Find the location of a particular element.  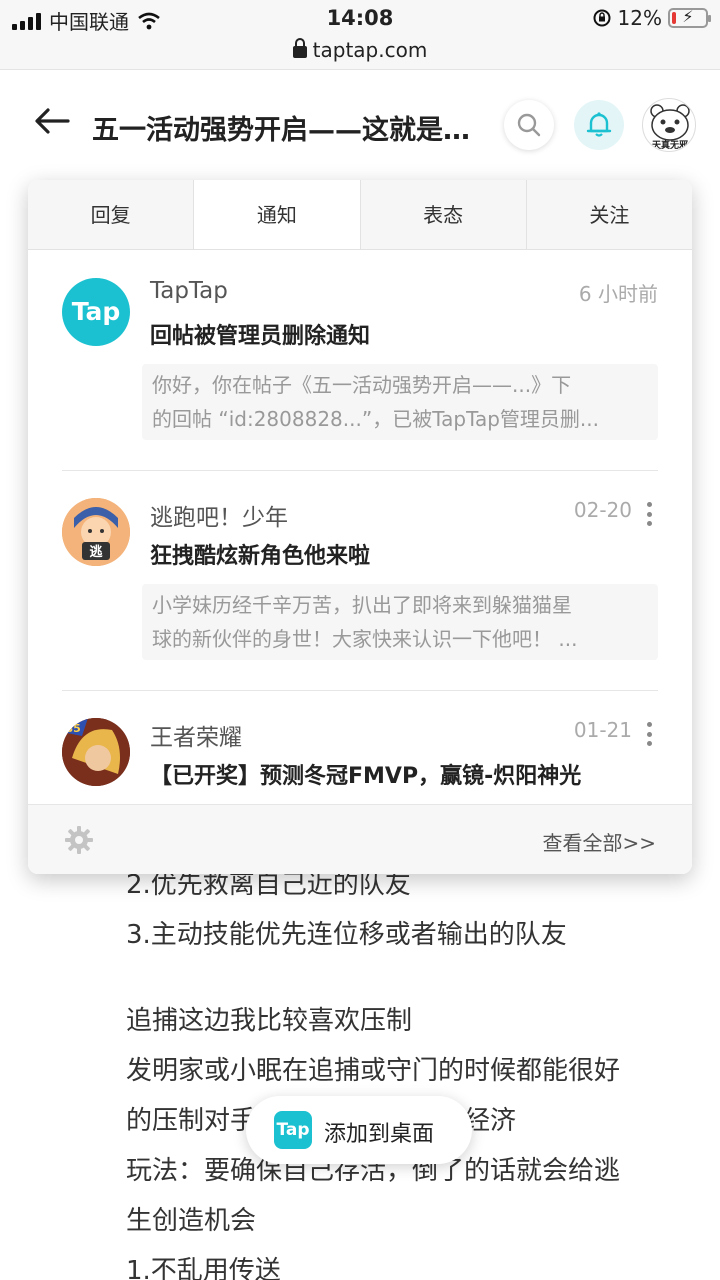

game-avatar: 逃 is located at coordinates (96, 532).